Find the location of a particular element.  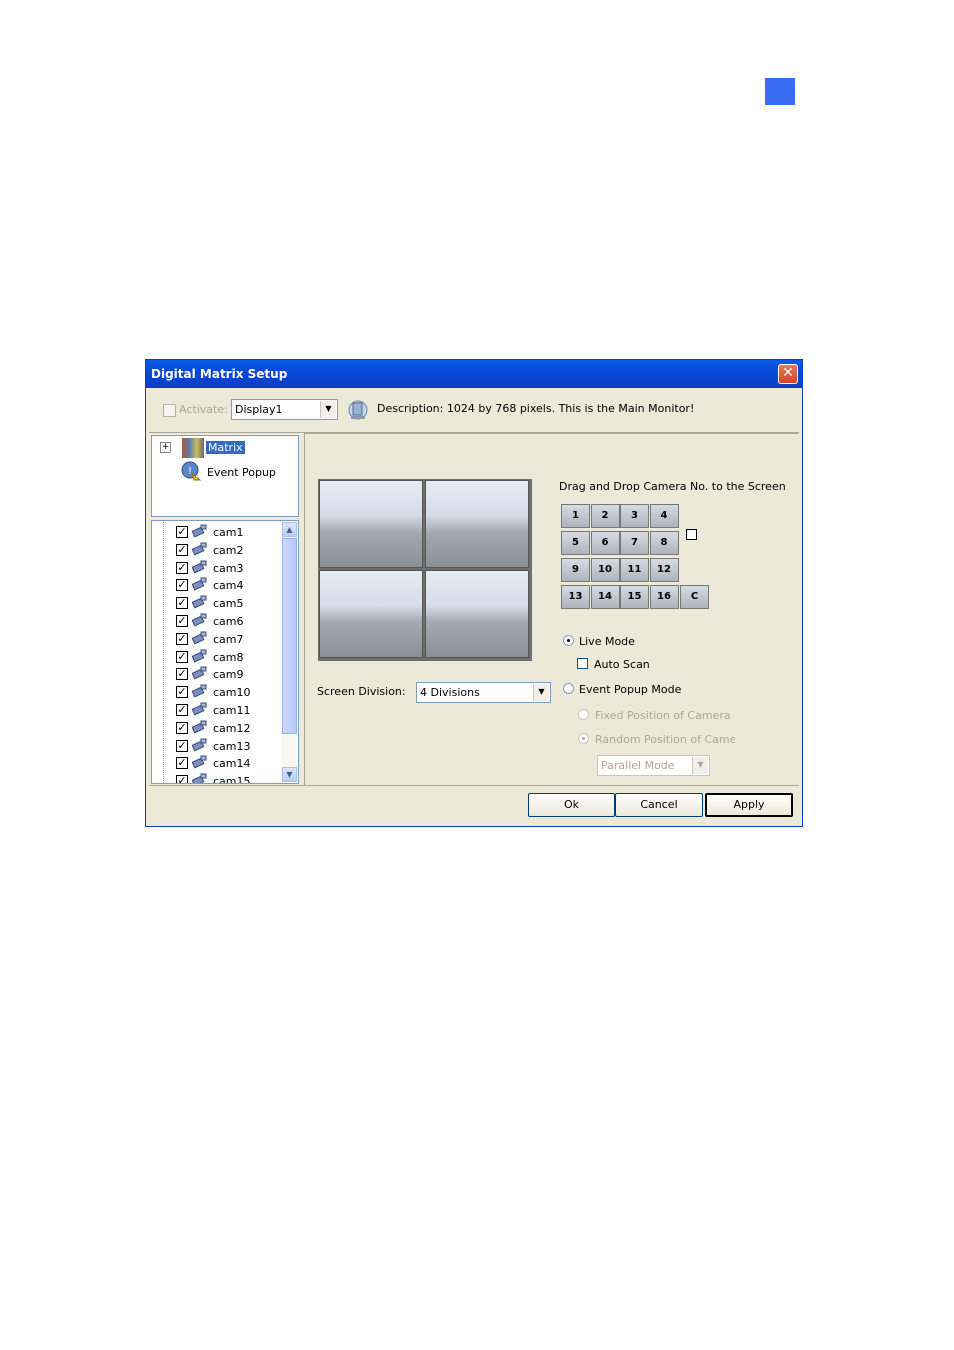

tree-item-matrix: Matrix is located at coordinates (225, 447).